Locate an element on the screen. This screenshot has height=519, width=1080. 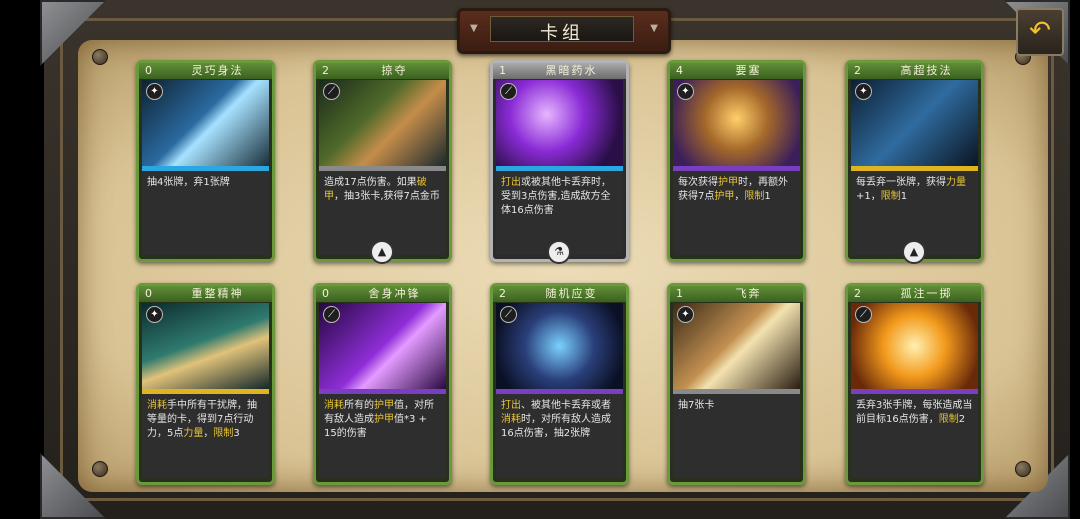
description-text: 3 is located at coordinates (236, 433).